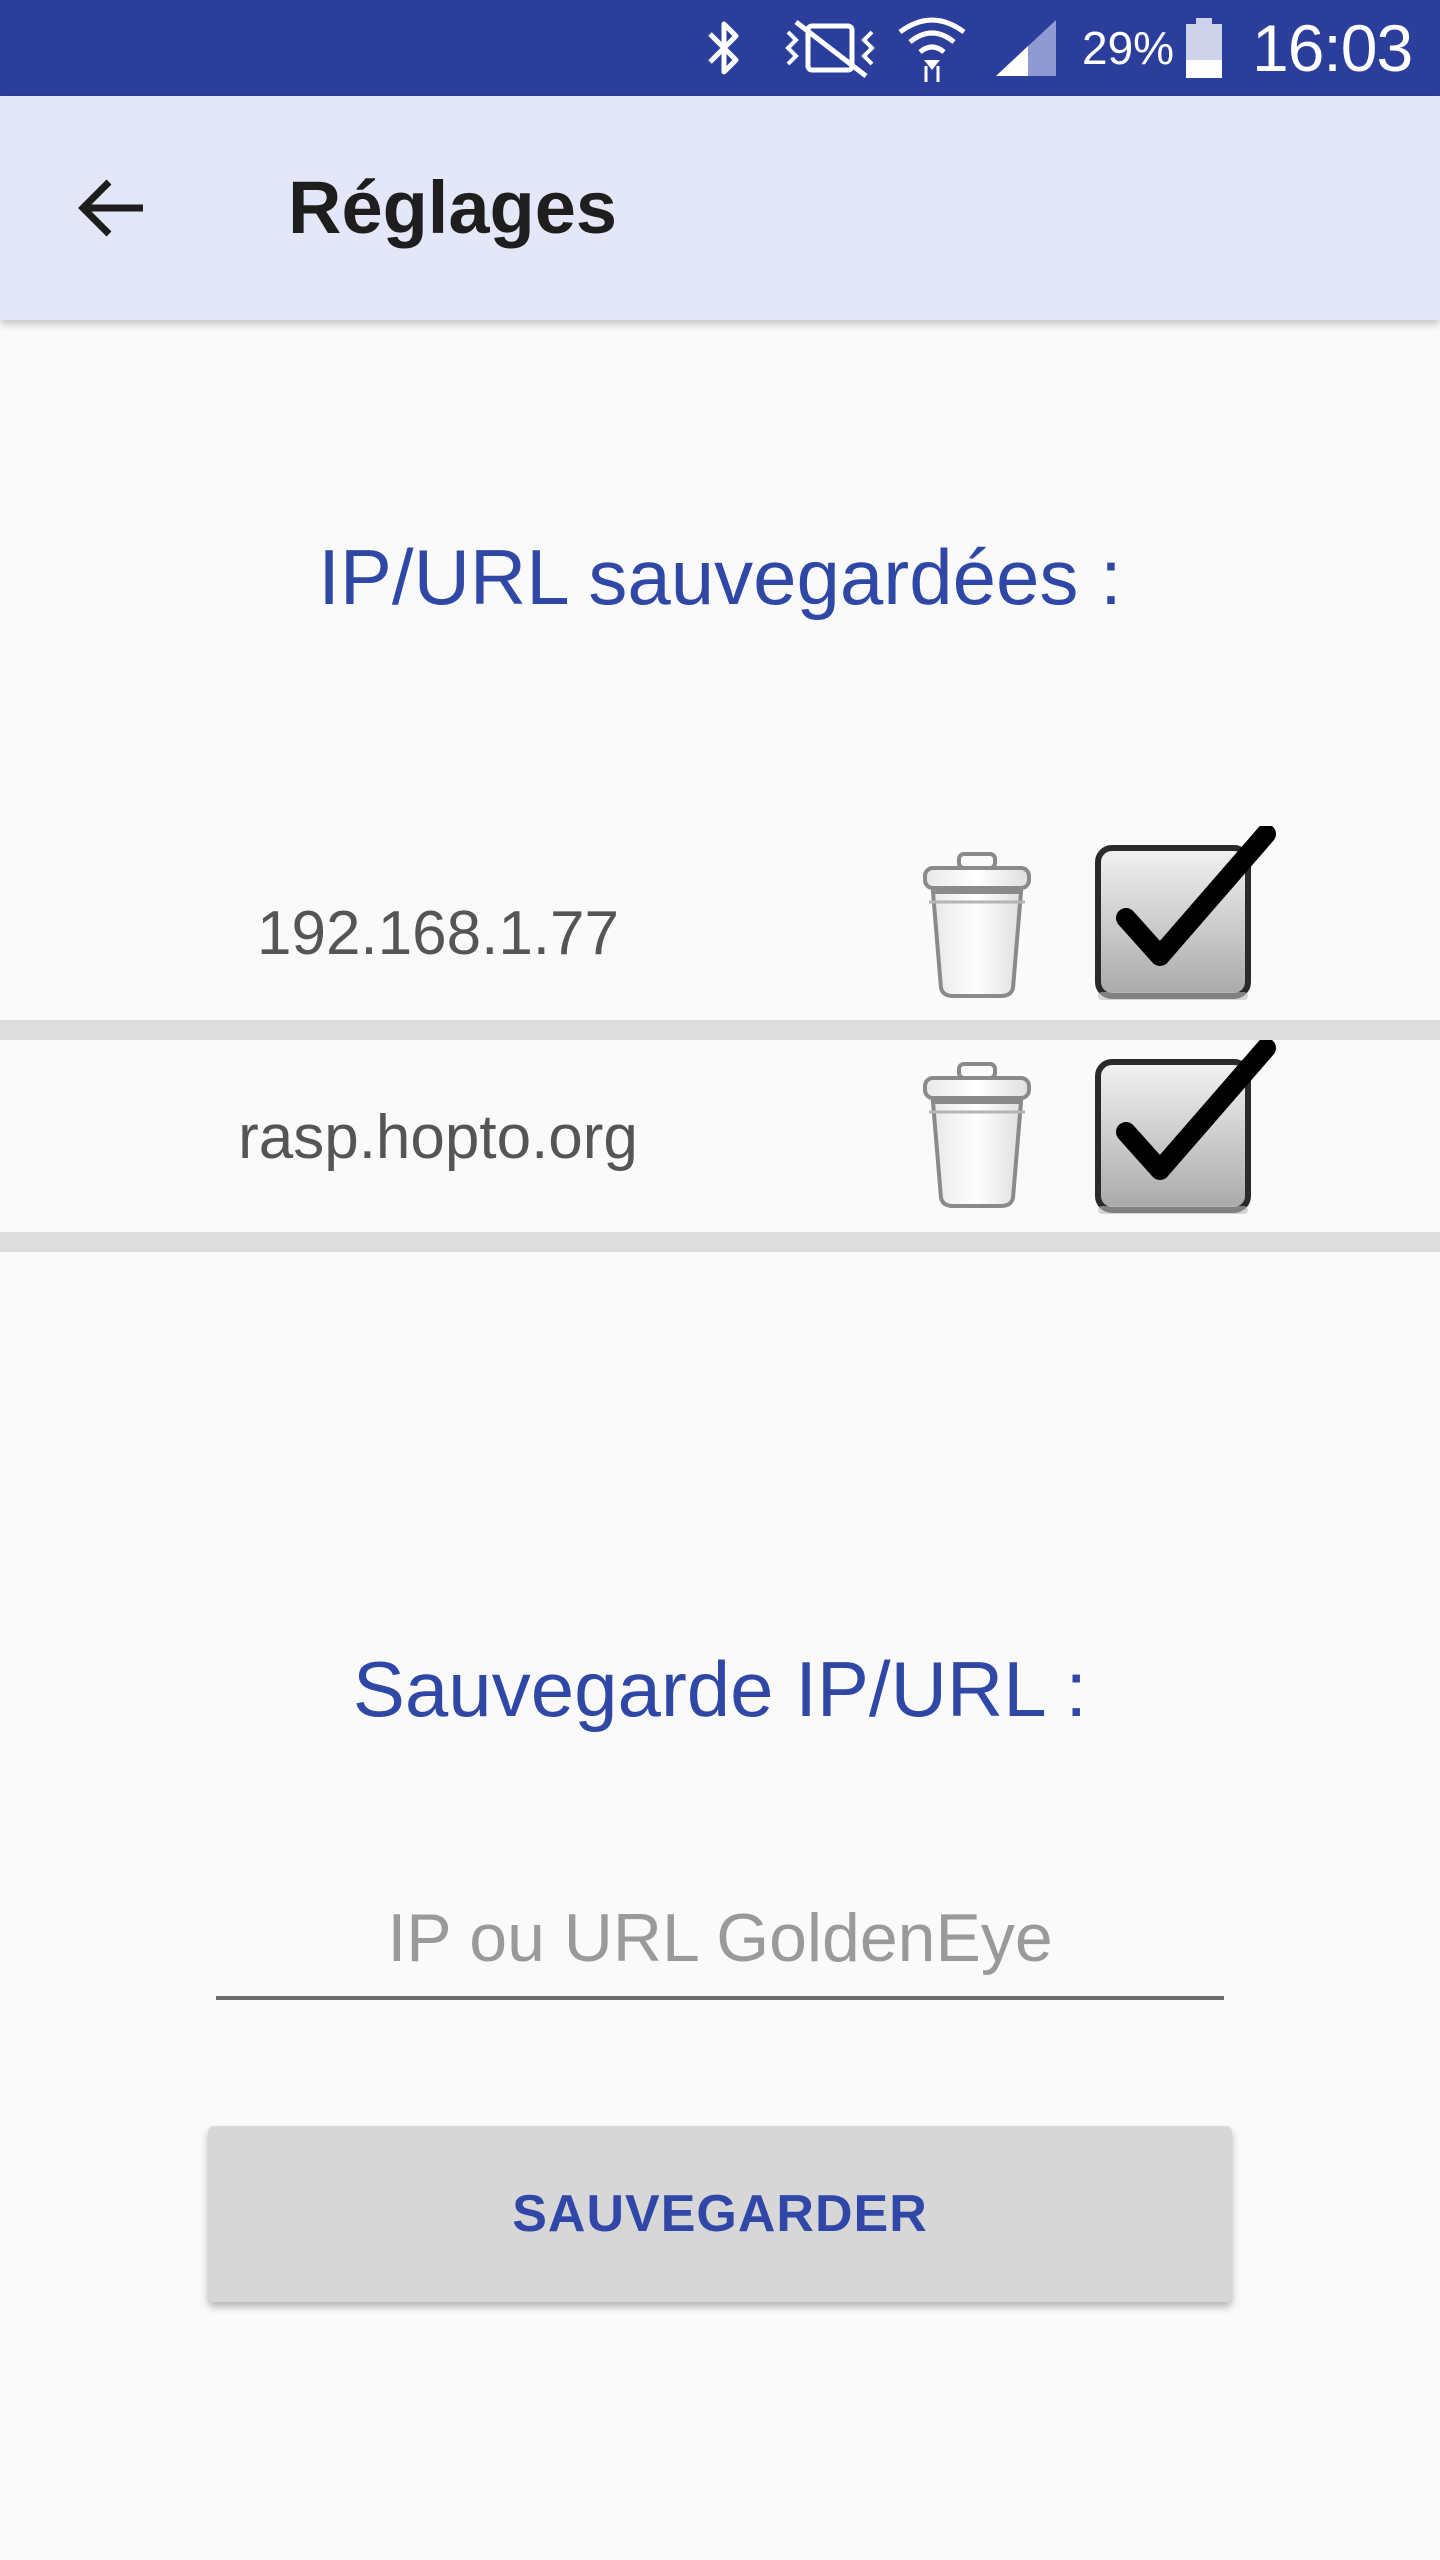  I want to click on saved-item-label: rasp.hopto.org, so click(438, 1137).